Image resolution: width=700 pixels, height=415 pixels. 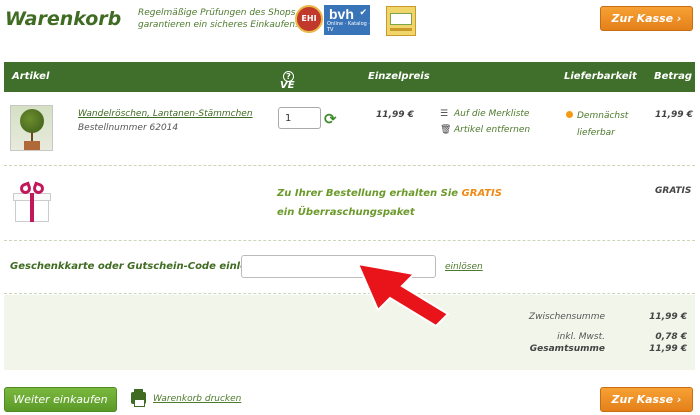 What do you see at coordinates (63, 19) in the screenshot?
I see `page-title: Warenkorb` at bounding box center [63, 19].